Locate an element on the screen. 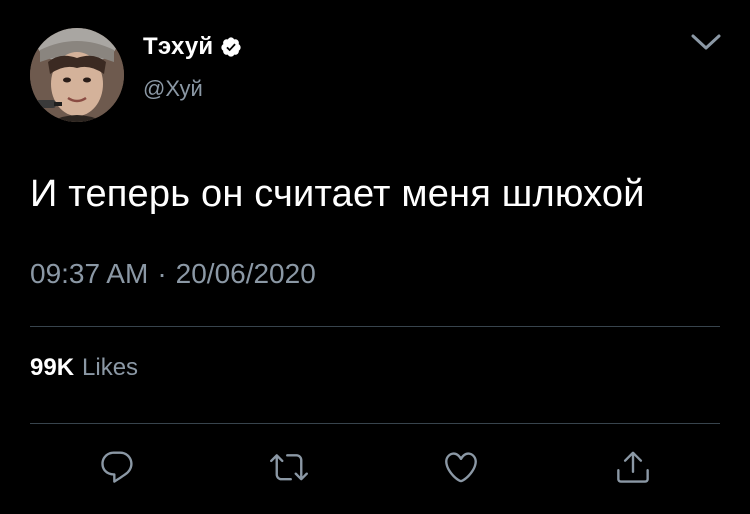 The width and height of the screenshot is (750, 514). reply-icon is located at coordinates (117, 467).